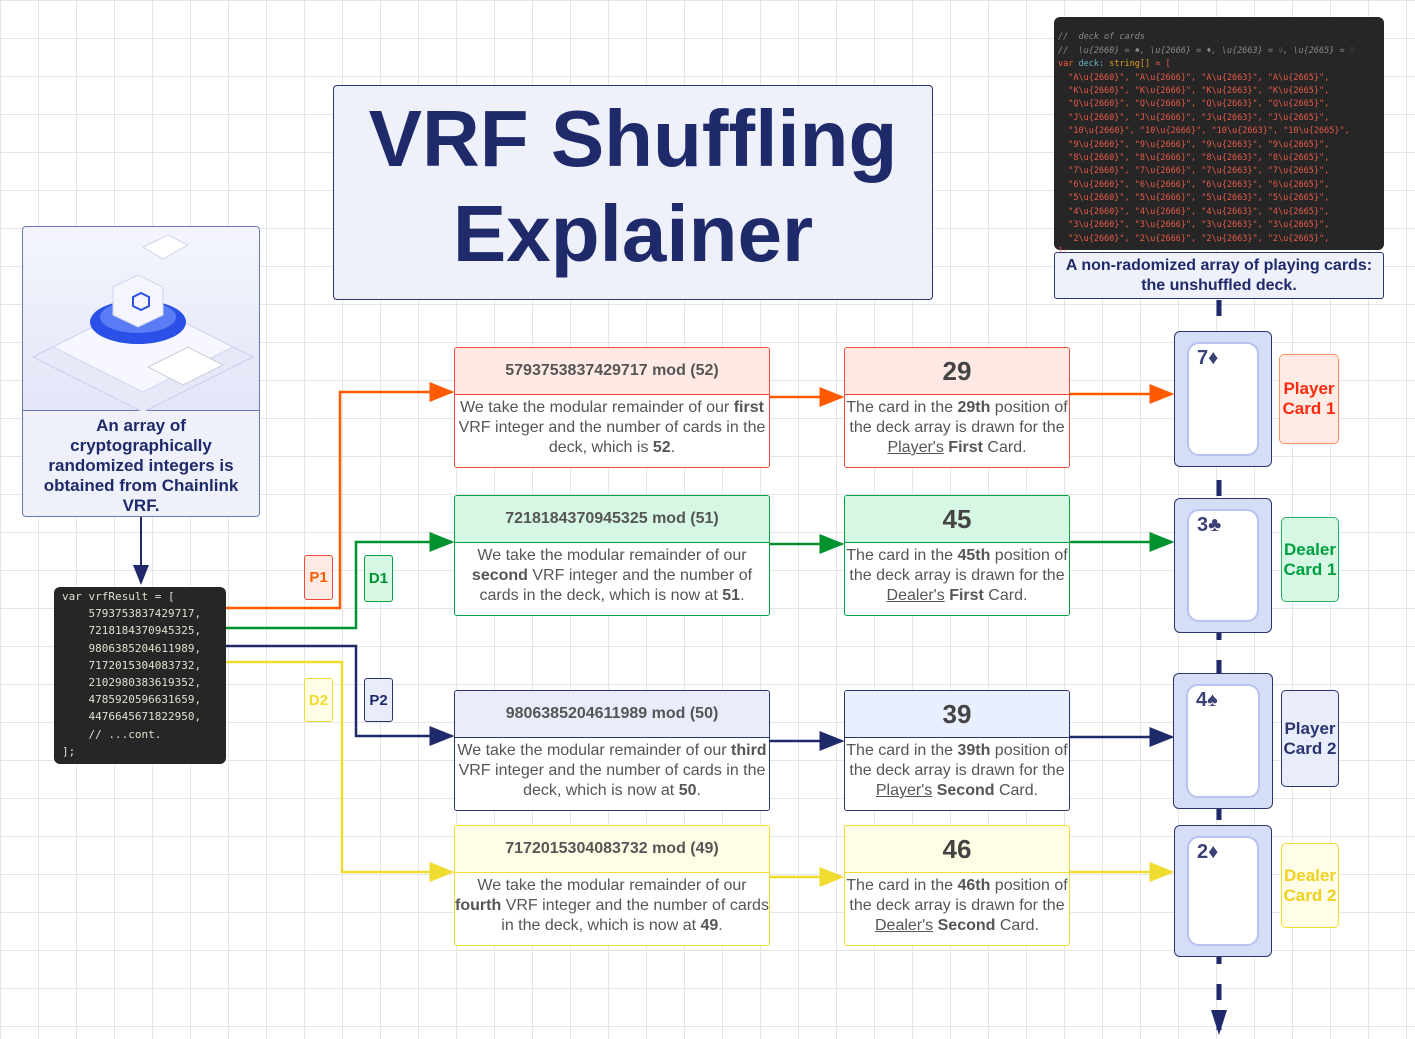 The width and height of the screenshot is (1415, 1039). What do you see at coordinates (378, 578) in the screenshot?
I see `flow-tag-text: D1` at bounding box center [378, 578].